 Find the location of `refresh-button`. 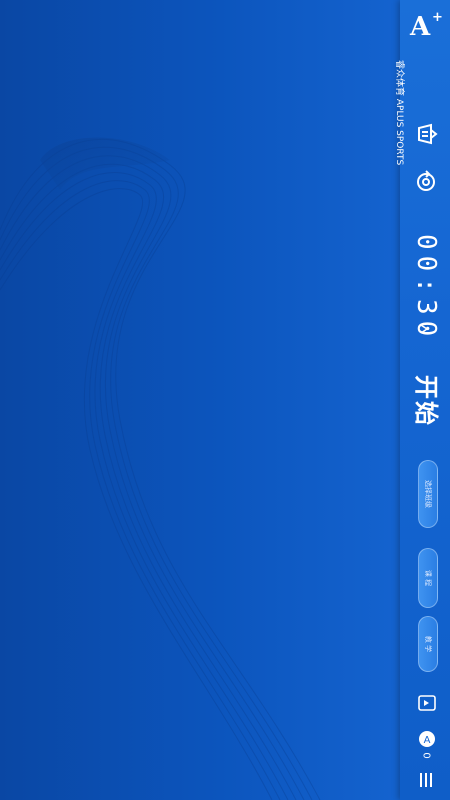

refresh-button is located at coordinates (426, 182).